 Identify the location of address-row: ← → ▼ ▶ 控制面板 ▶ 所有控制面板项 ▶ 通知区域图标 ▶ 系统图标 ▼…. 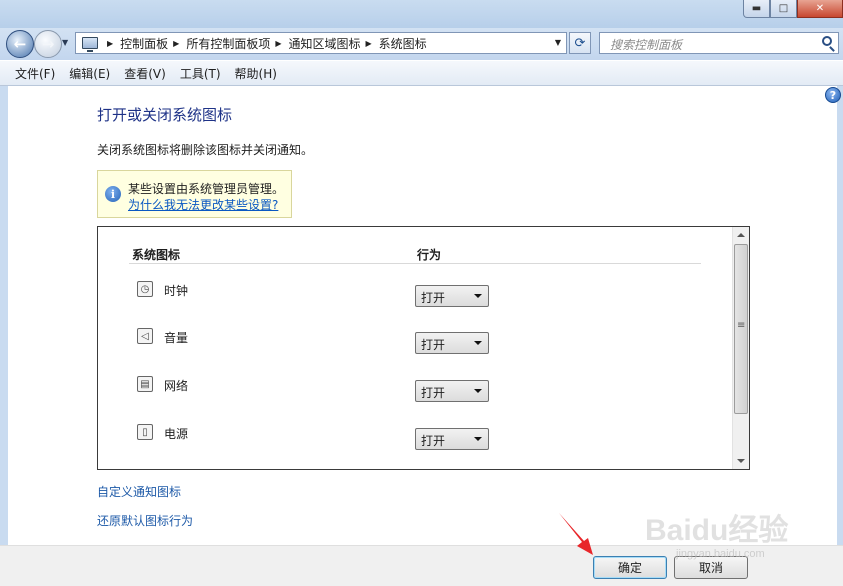
(421, 44).